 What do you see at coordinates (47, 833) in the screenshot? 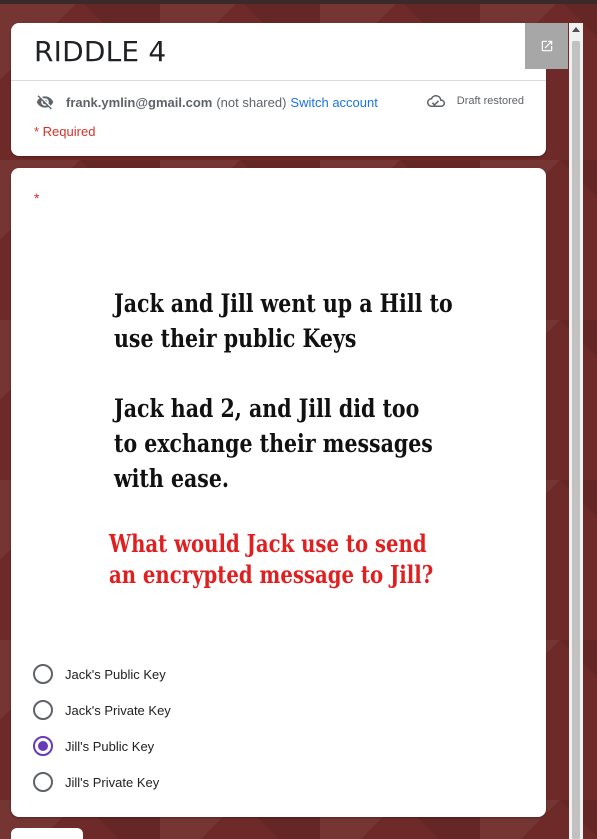
I see `next-card-edge` at bounding box center [47, 833].